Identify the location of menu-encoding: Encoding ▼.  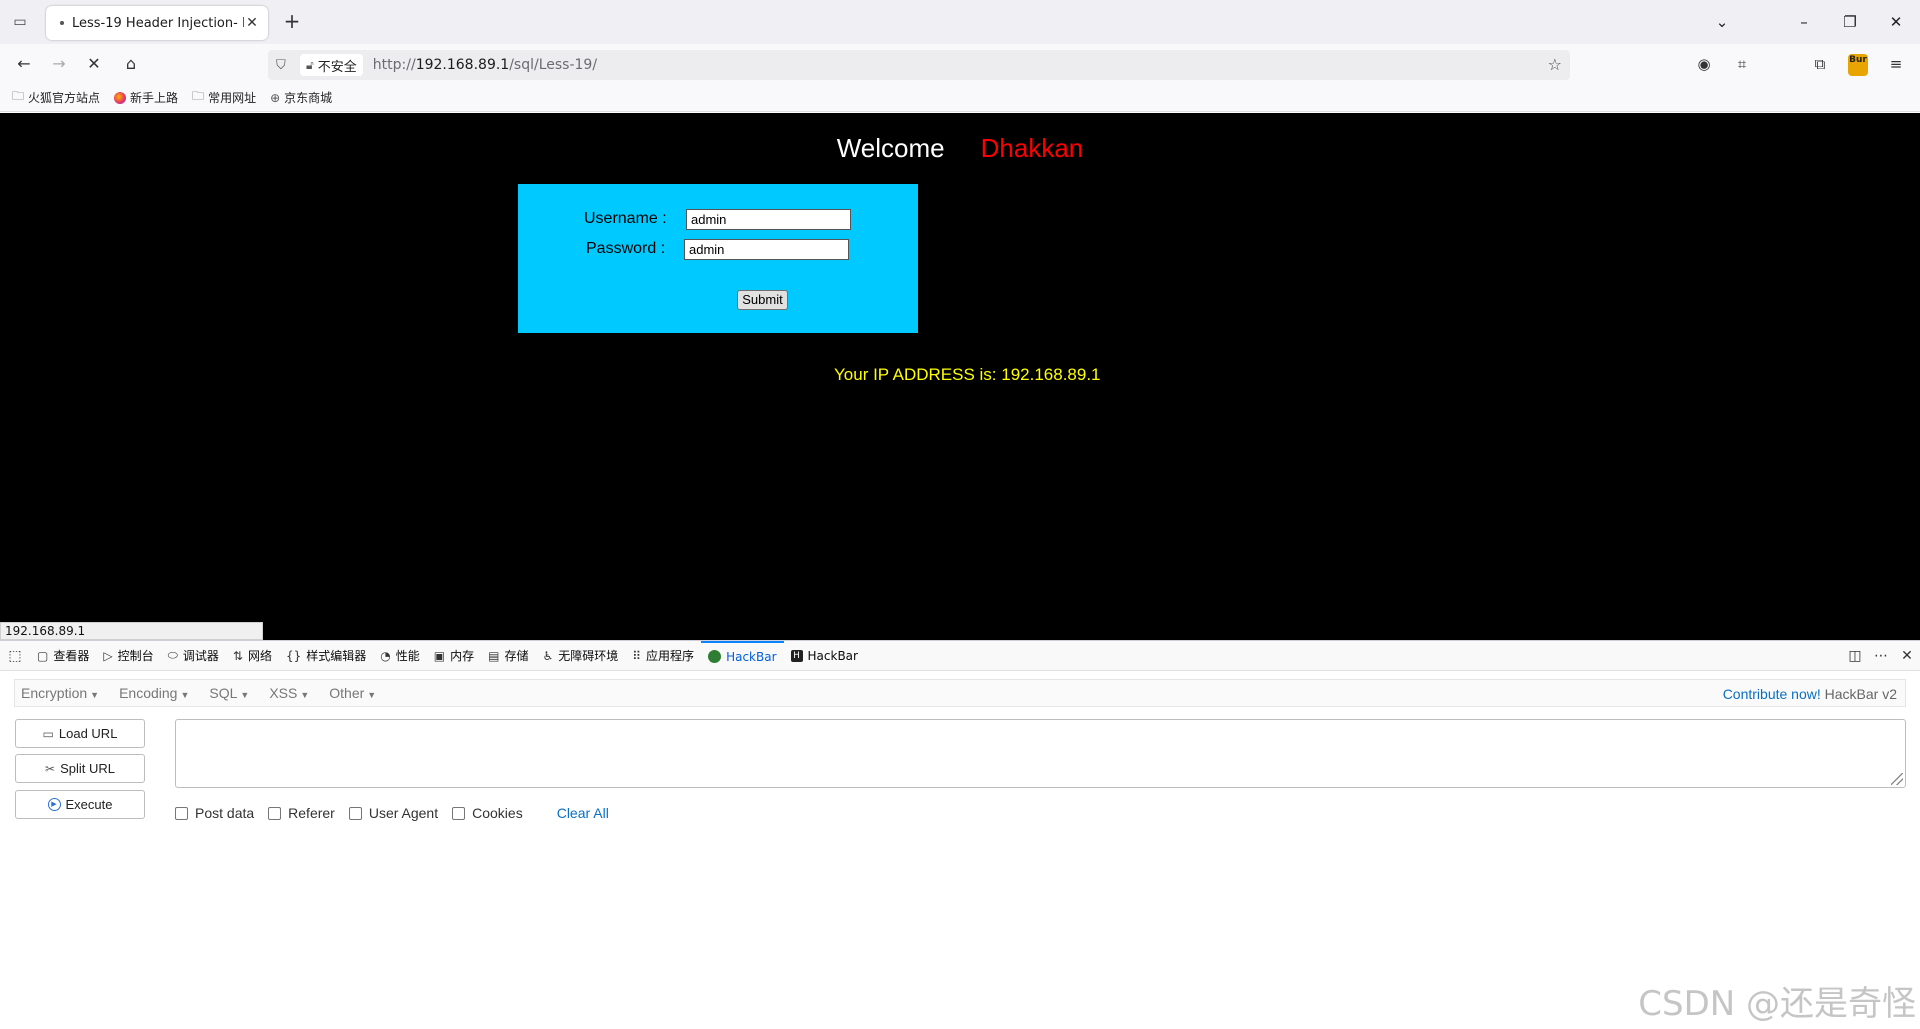
(154, 693).